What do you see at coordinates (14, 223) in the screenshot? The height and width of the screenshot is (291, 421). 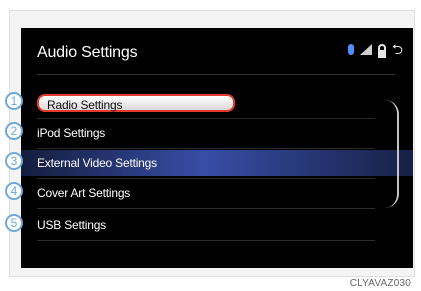 I see `callout-badge: 5` at bounding box center [14, 223].